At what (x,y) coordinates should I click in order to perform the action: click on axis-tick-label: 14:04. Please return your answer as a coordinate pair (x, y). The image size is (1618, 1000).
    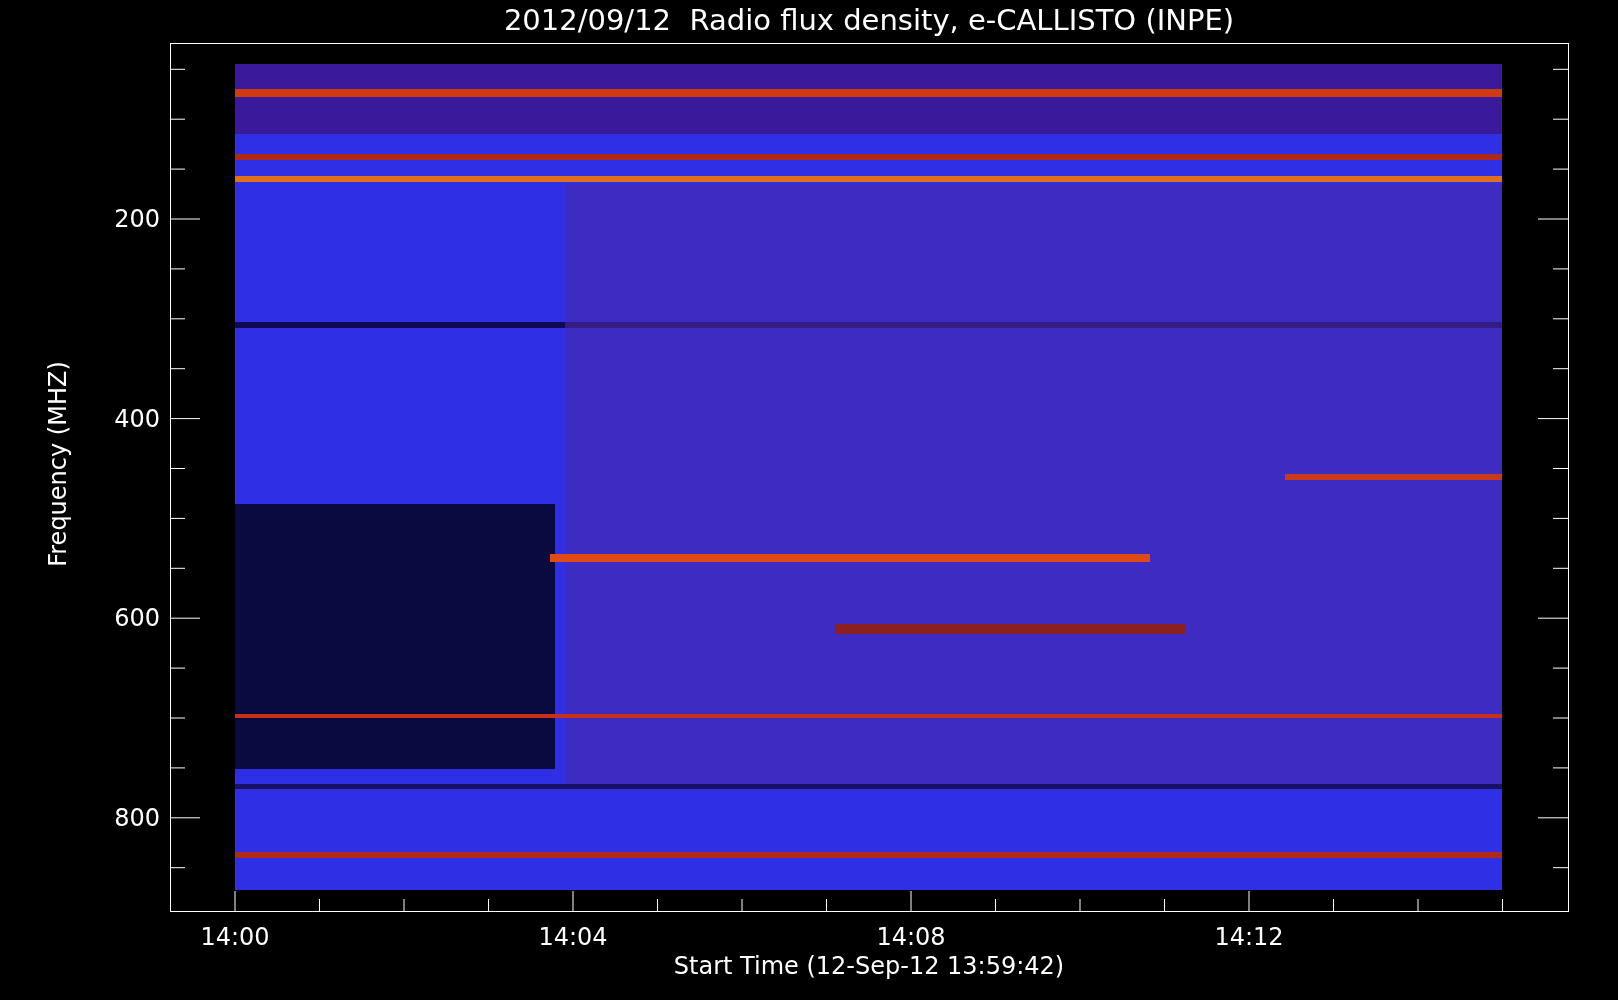
    Looking at the image, I should click on (573, 937).